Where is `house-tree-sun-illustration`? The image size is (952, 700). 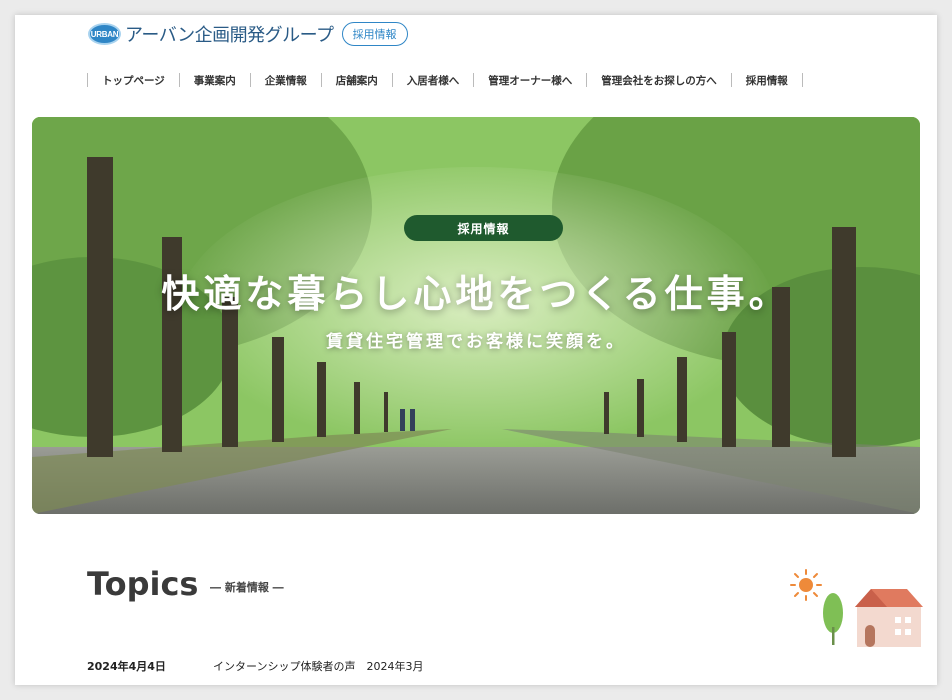 house-tree-sun-illustration is located at coordinates (856, 608).